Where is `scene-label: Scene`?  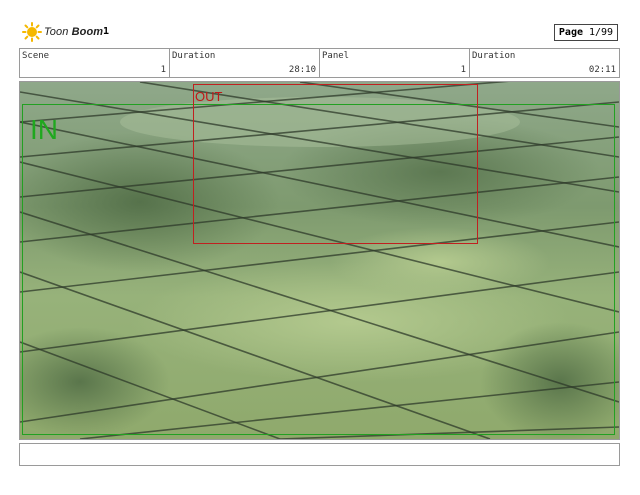 scene-label: Scene is located at coordinates (36, 56).